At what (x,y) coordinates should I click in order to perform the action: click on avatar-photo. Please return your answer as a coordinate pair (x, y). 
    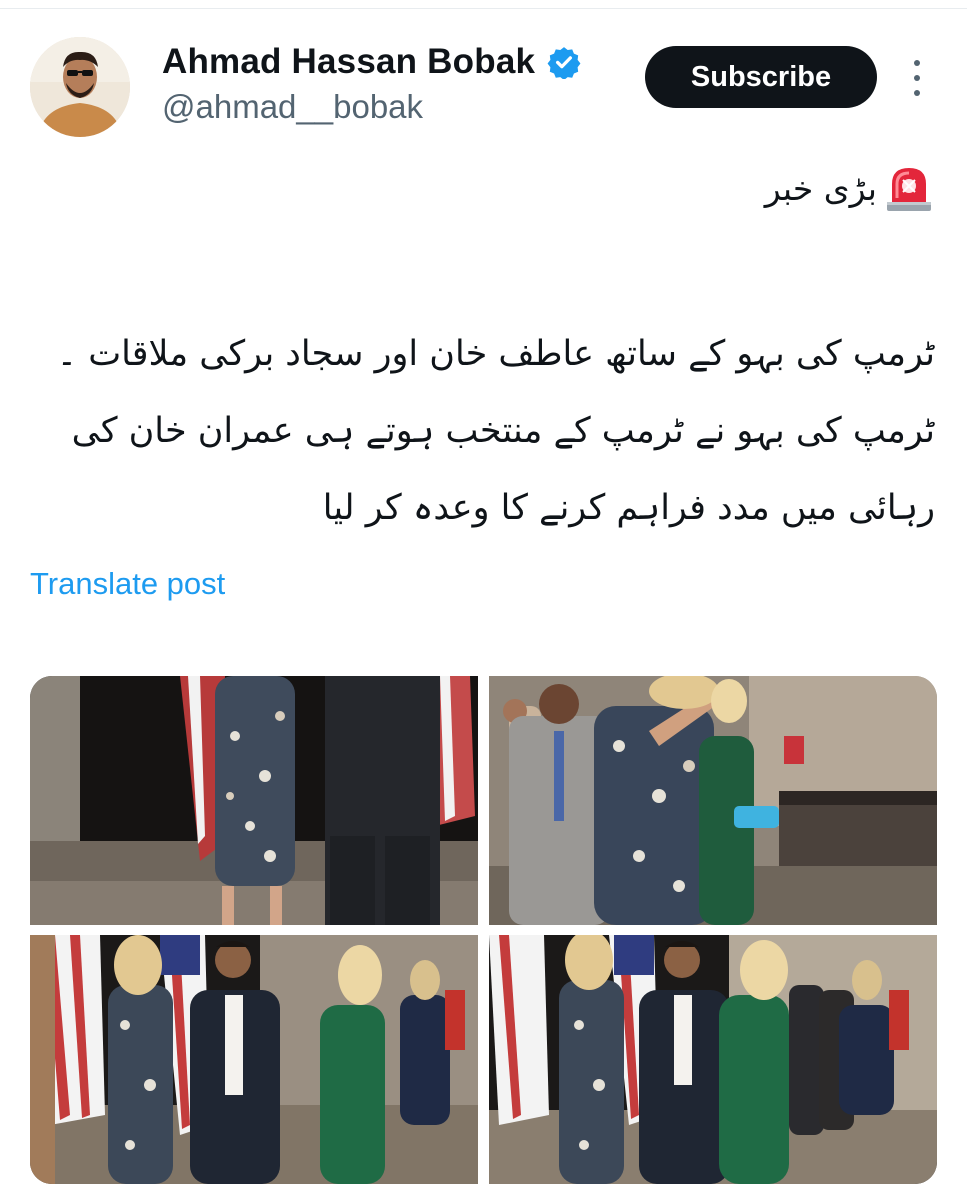
    Looking at the image, I should click on (80, 87).